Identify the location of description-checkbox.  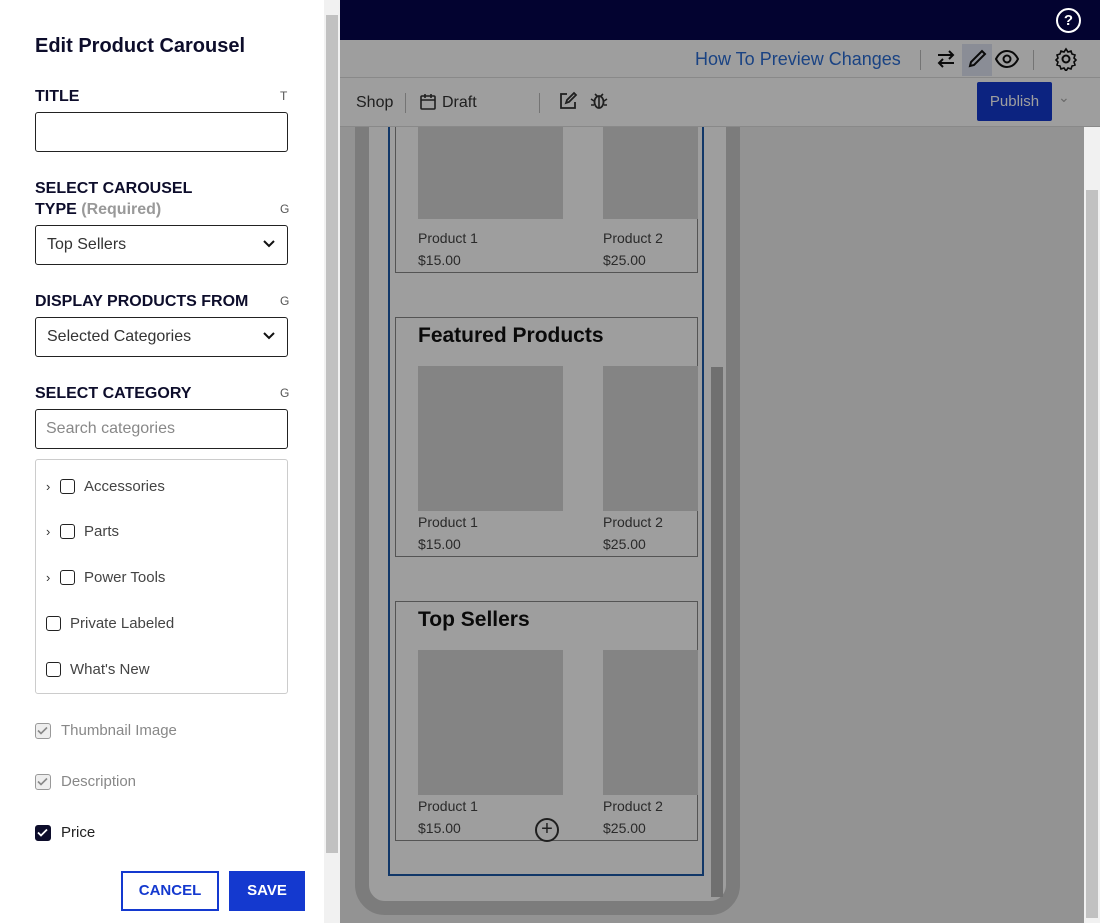
(43, 782).